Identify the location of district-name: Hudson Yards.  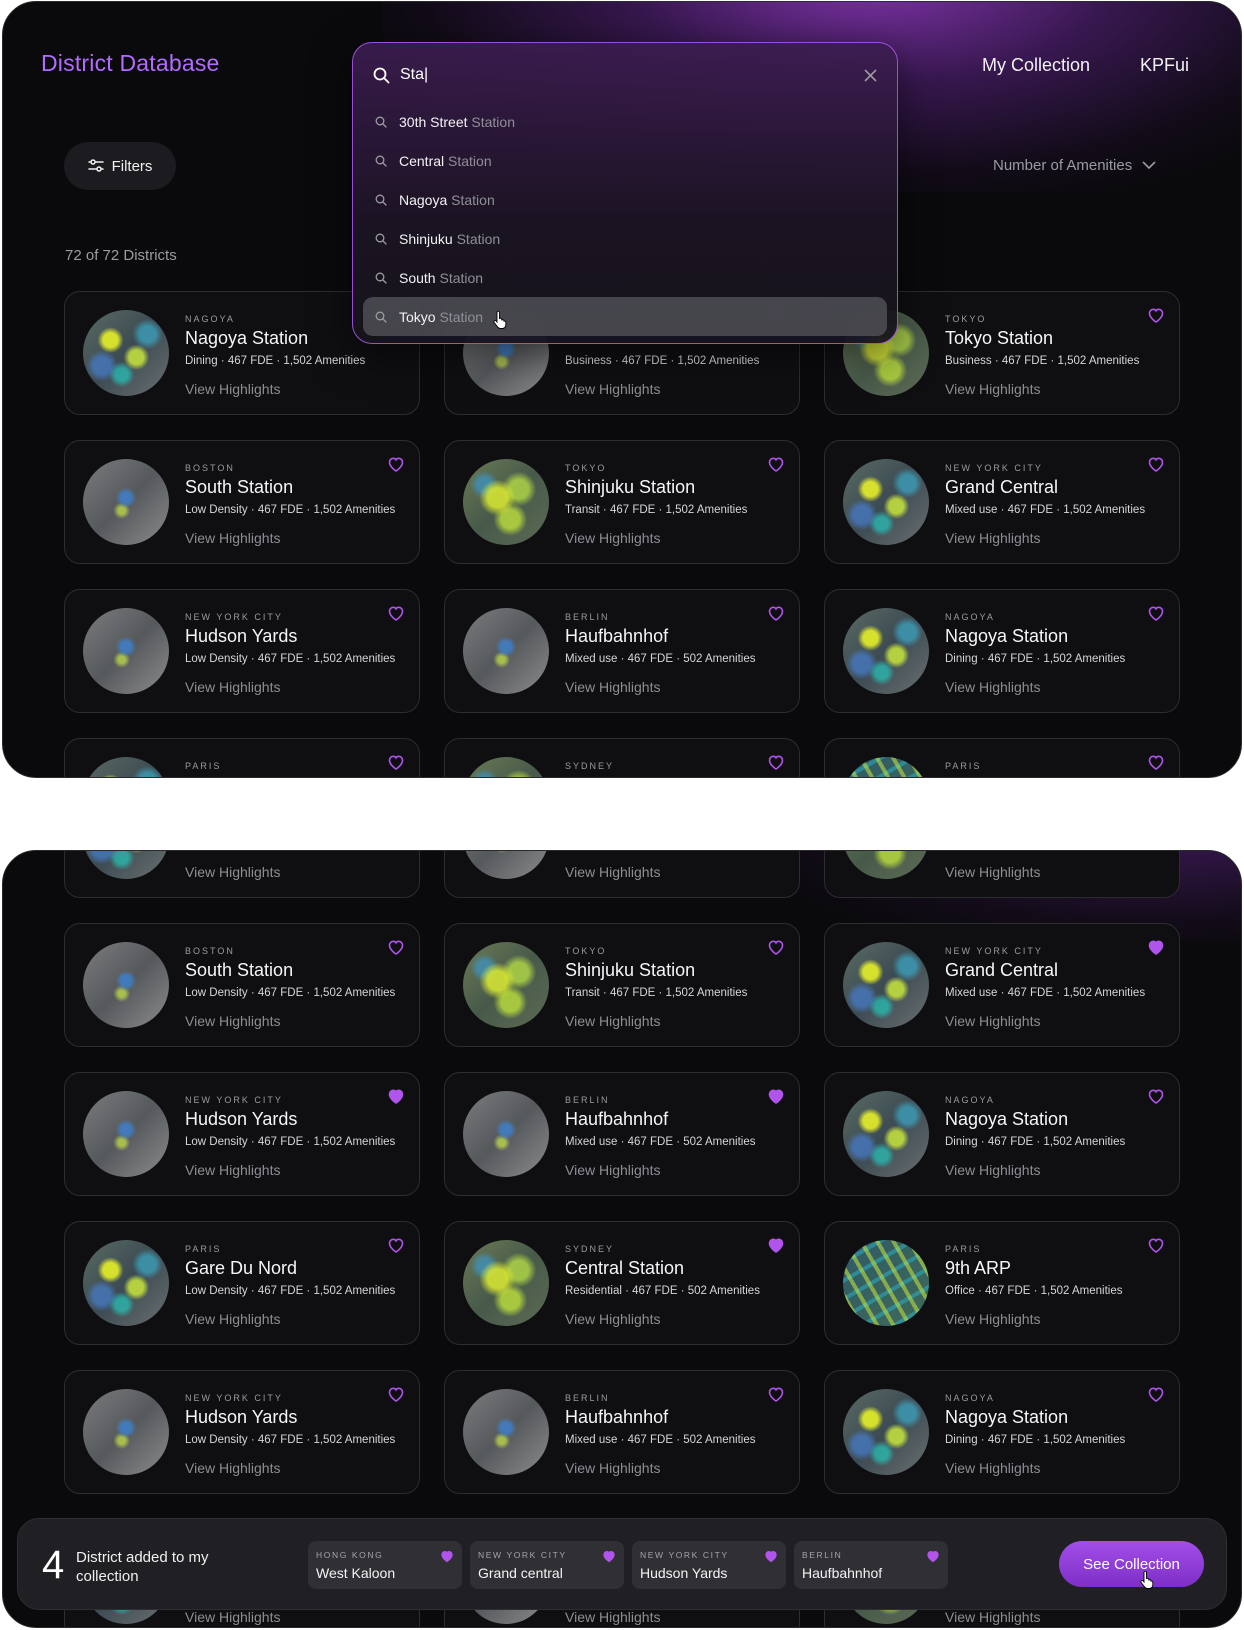
(241, 1119).